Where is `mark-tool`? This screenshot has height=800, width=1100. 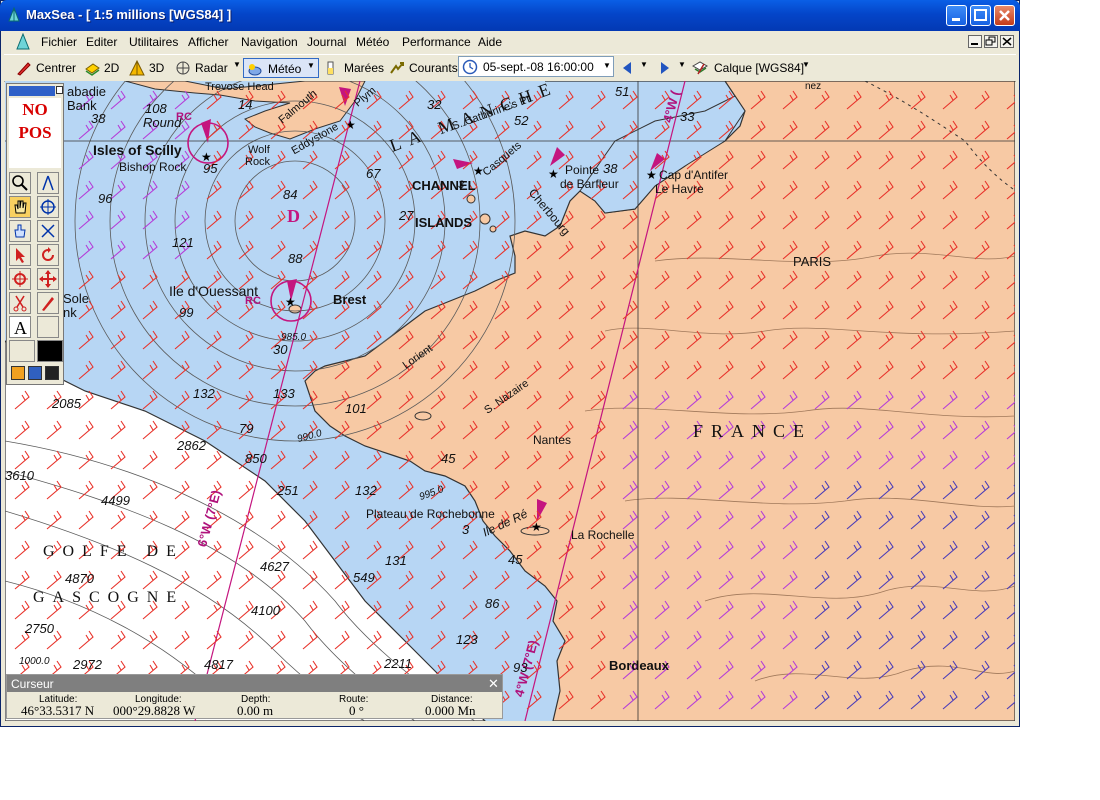 mark-tool is located at coordinates (20, 279).